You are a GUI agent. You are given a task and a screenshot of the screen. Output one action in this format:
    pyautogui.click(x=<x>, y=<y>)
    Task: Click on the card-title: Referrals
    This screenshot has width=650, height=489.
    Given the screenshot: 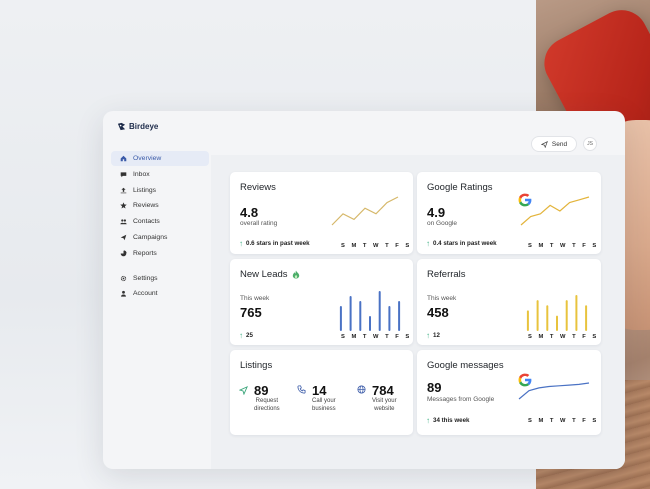 What is the action you would take?
    pyautogui.click(x=446, y=274)
    